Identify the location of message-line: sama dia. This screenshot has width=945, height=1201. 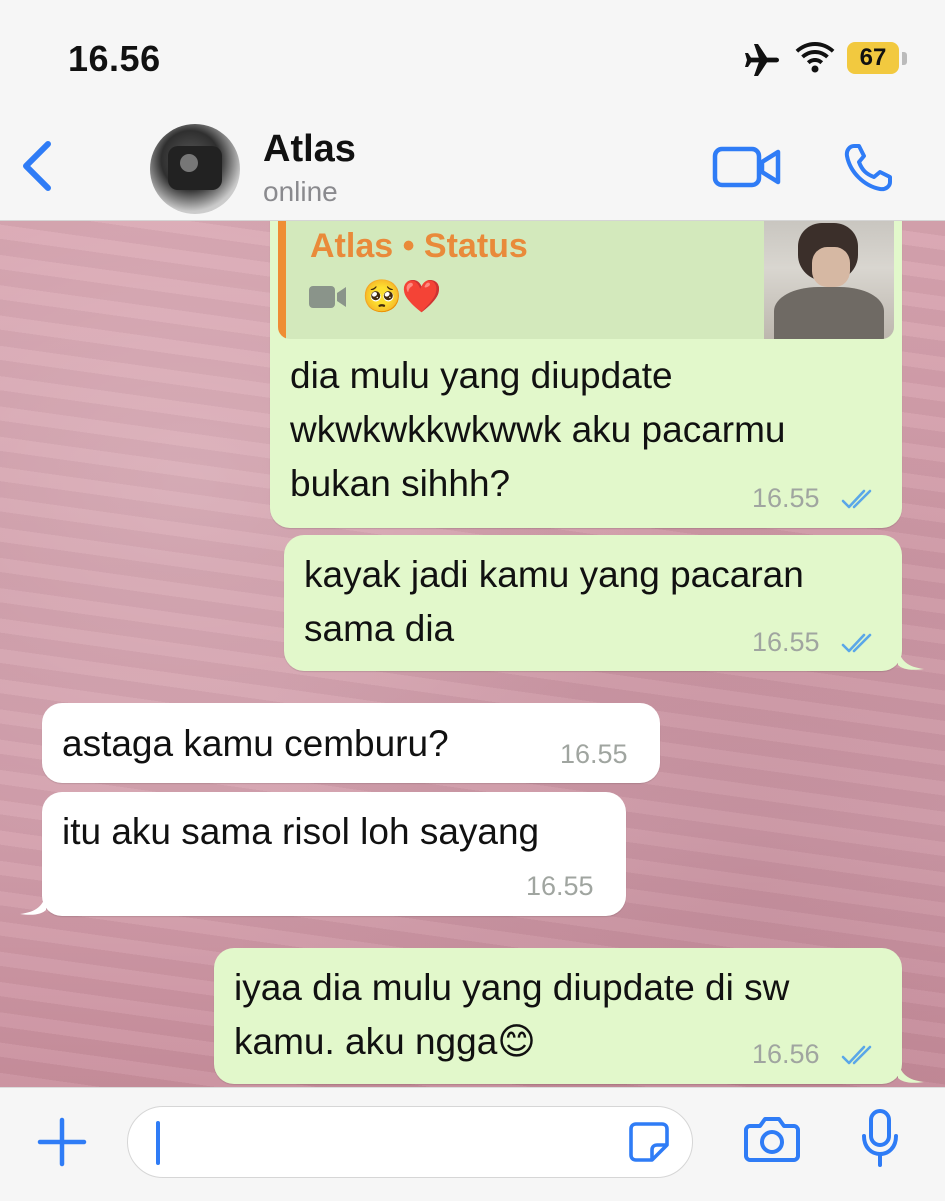
(379, 628).